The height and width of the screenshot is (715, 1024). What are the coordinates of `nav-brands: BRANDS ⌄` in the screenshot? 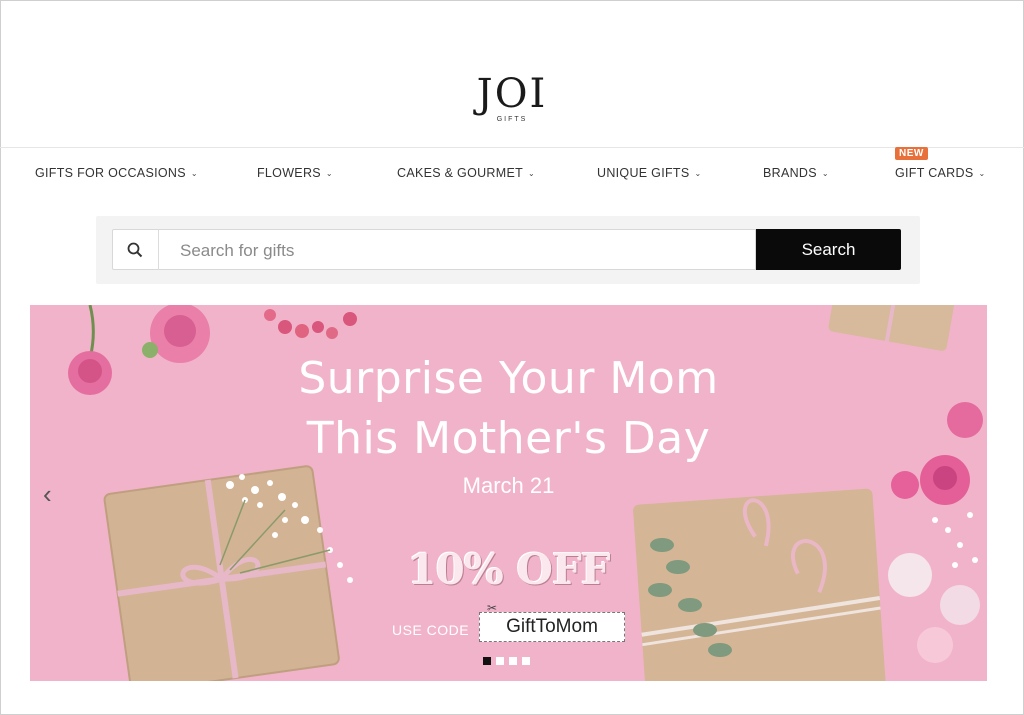 It's located at (796, 173).